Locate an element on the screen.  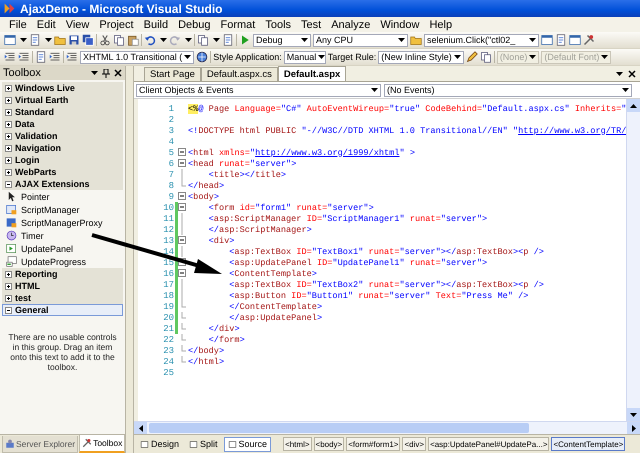
save-icon is located at coordinates (74, 40).